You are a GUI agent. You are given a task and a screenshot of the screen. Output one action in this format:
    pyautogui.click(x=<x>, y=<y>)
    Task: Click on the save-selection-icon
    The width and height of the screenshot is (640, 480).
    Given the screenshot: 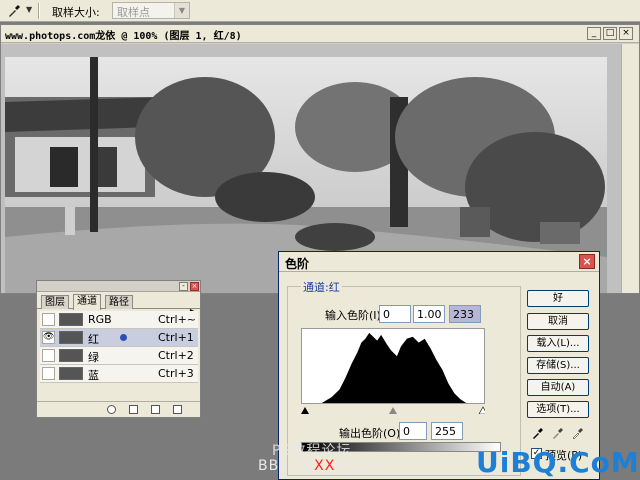 What is the action you would take?
    pyautogui.click(x=133, y=409)
    